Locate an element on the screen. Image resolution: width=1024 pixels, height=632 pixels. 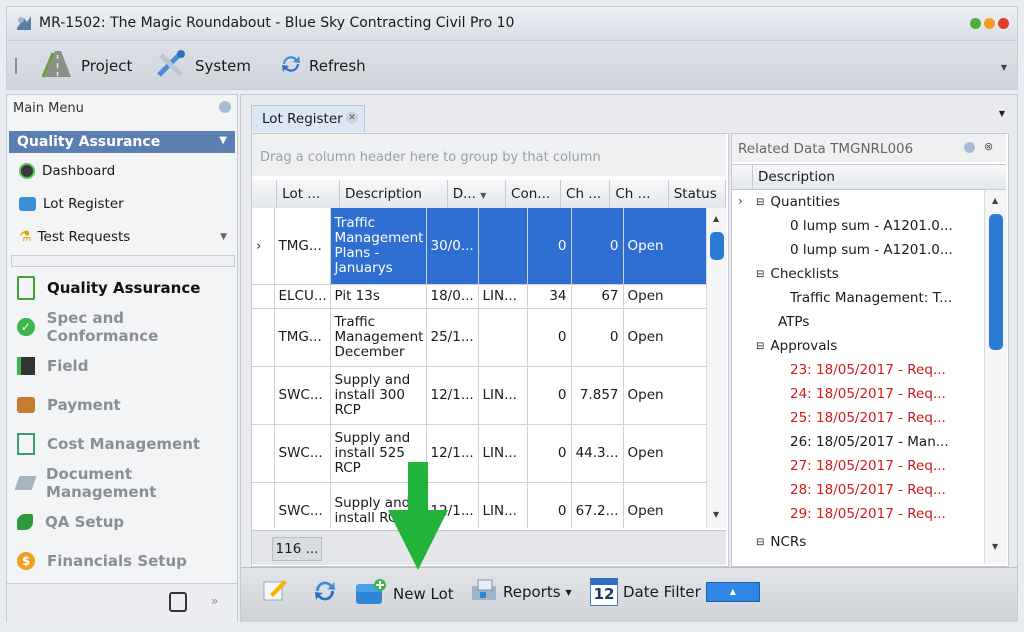
sidebar-item-lot-register: Lot Register is located at coordinates (122, 204).